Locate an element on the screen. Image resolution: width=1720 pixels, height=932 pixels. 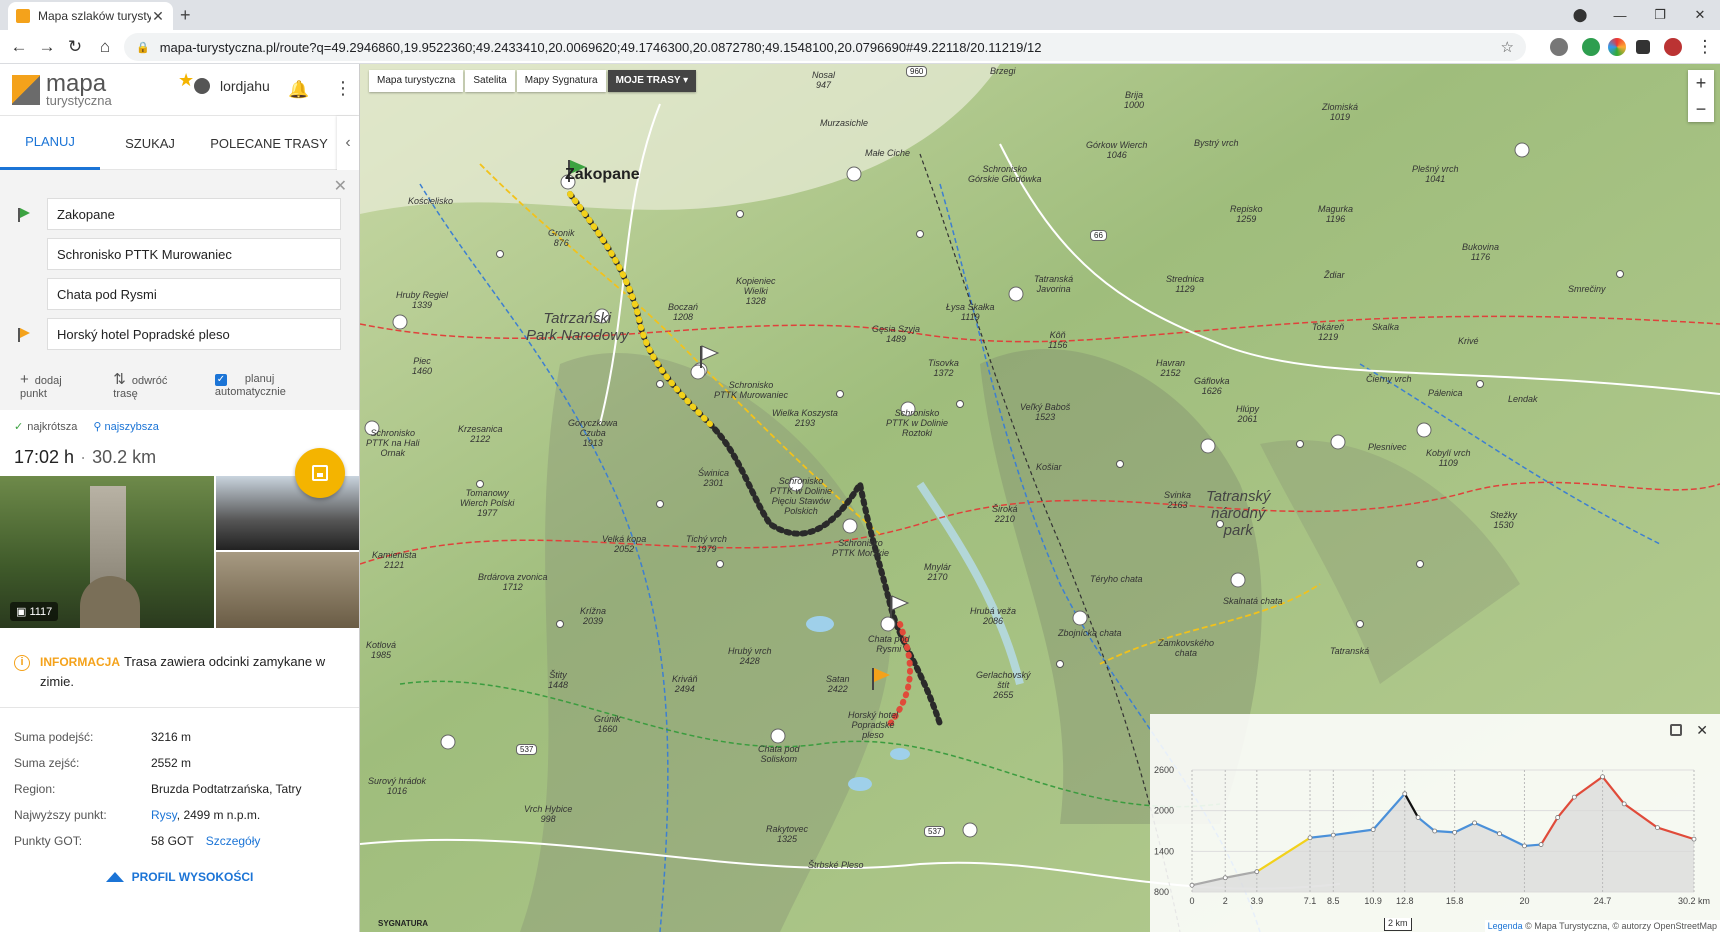
minimize-icon: — is located at coordinates (1620, 15).